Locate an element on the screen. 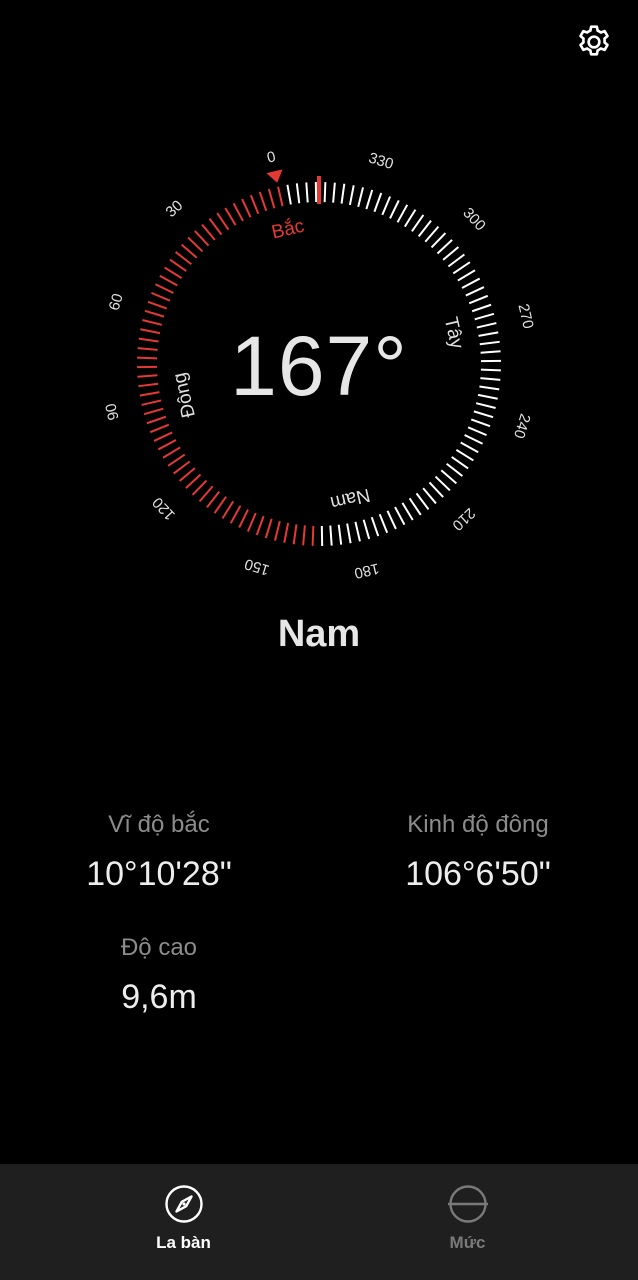 This screenshot has height=1280, width=638. bottom-nav: La bàn Mức is located at coordinates (319, 1222).